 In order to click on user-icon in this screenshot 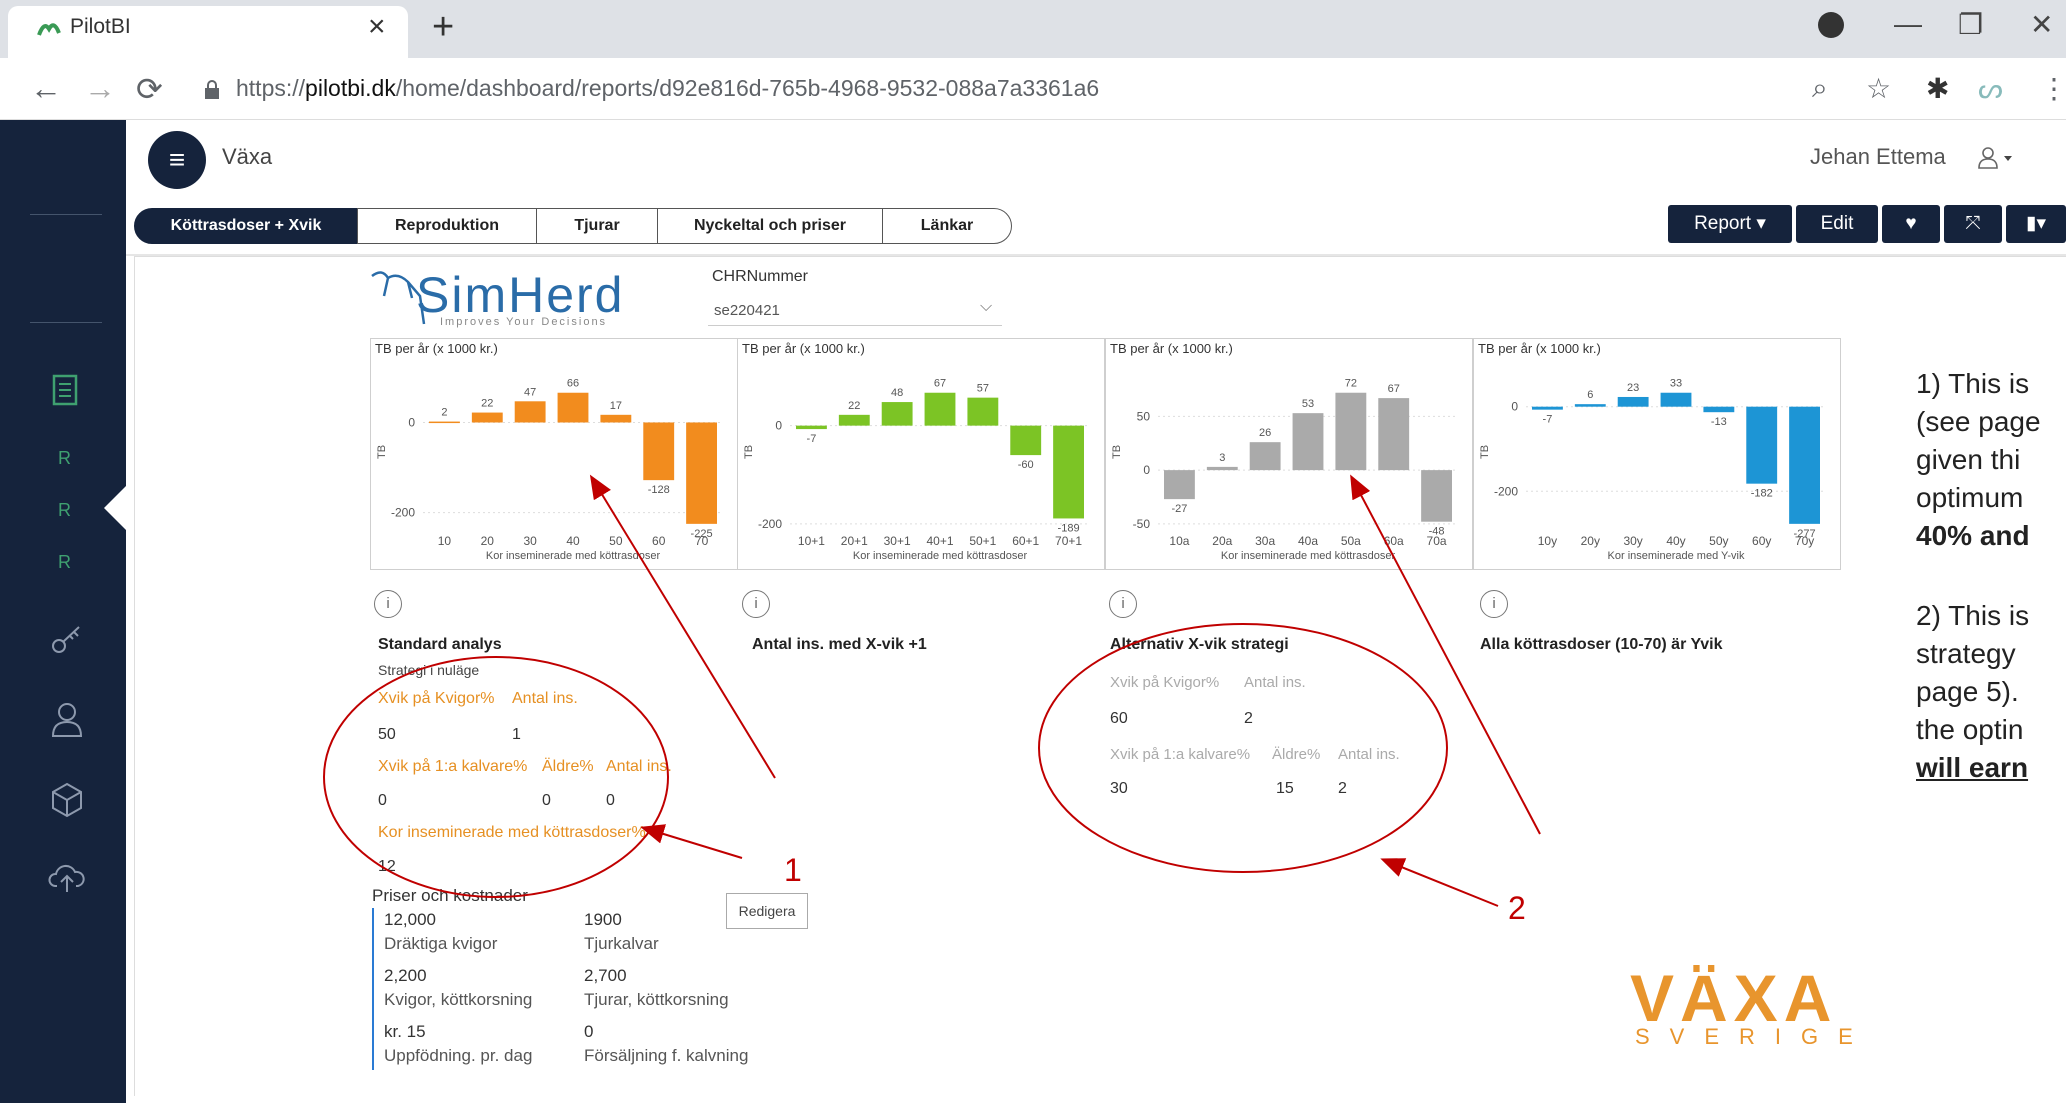, I will do `click(67, 720)`.